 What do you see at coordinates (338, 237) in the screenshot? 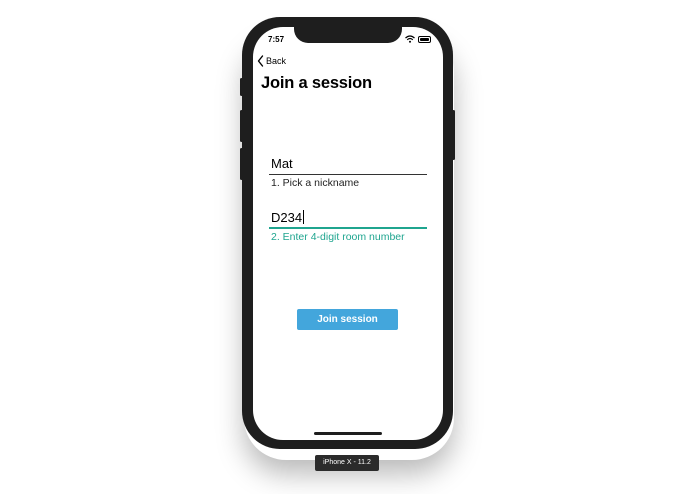
I see `room-number-hint: 2. Enter 4-digit room number` at bounding box center [338, 237].